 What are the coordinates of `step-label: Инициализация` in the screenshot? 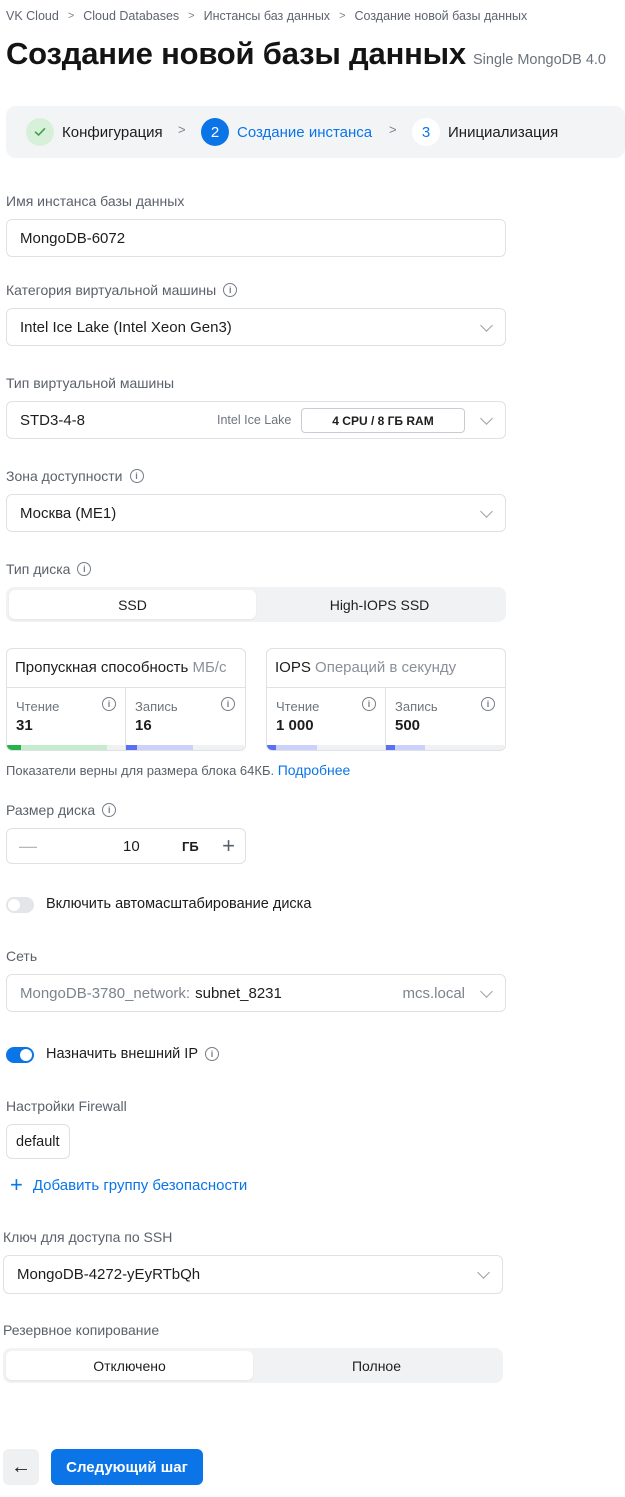 It's located at (503, 132).